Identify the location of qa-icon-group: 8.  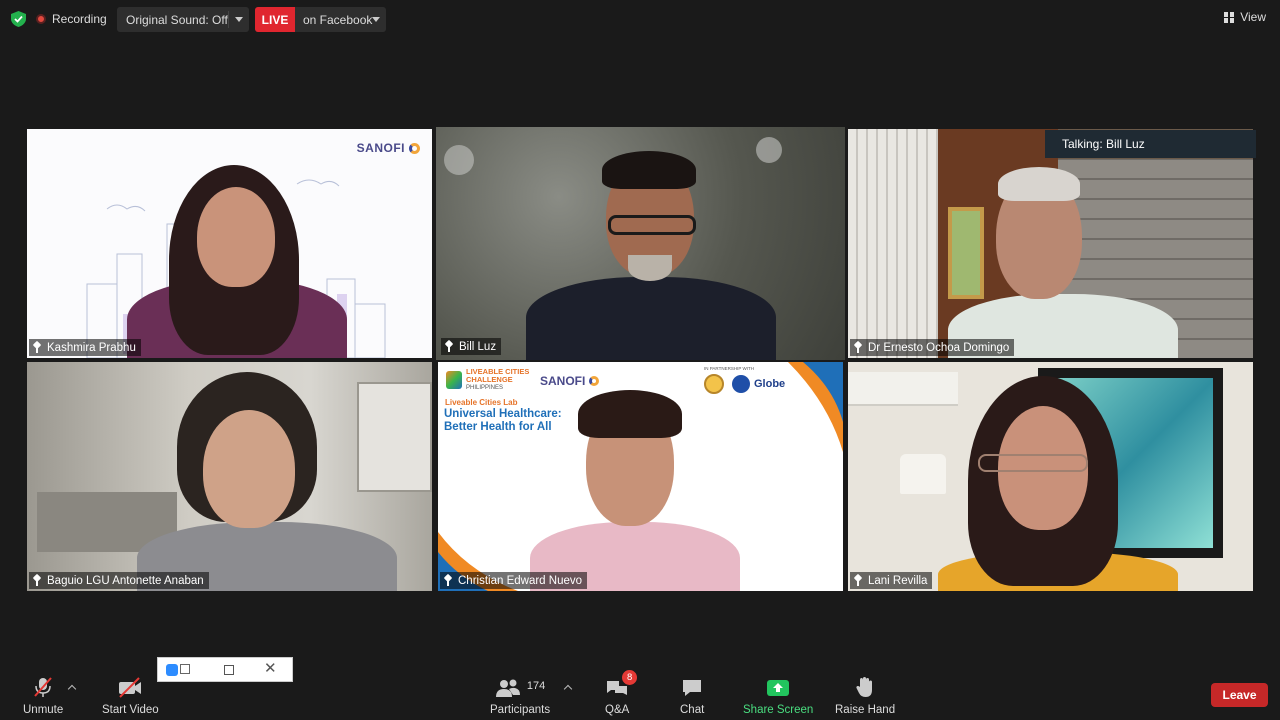
(621, 684).